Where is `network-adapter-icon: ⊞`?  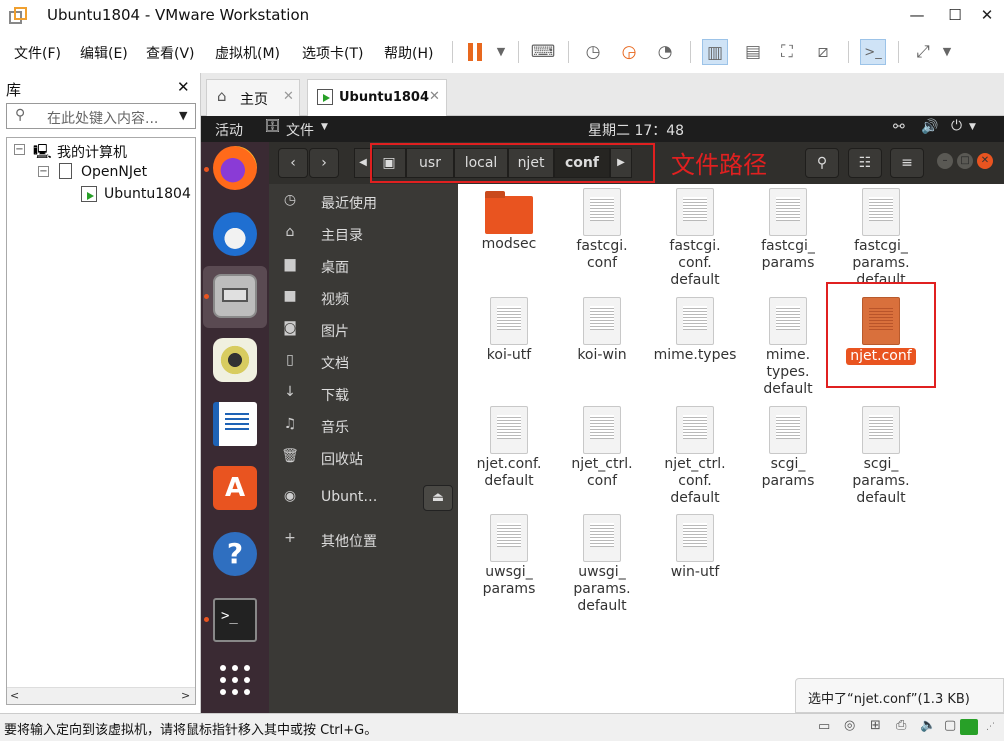
network-adapter-icon: ⊞ is located at coordinates (875, 725).